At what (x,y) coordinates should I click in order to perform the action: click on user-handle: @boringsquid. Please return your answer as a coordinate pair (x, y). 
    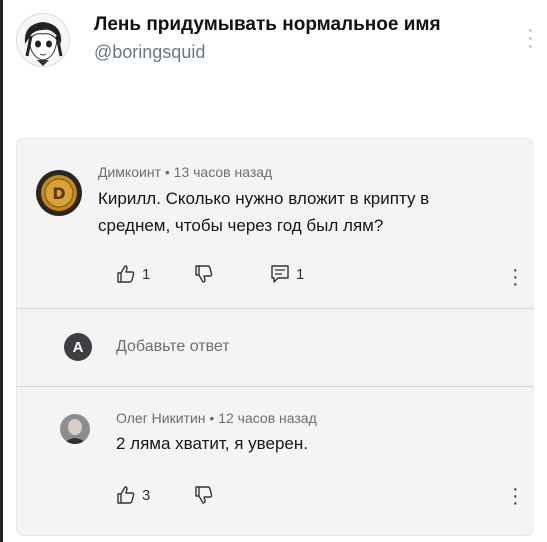
    Looking at the image, I should click on (149, 52).